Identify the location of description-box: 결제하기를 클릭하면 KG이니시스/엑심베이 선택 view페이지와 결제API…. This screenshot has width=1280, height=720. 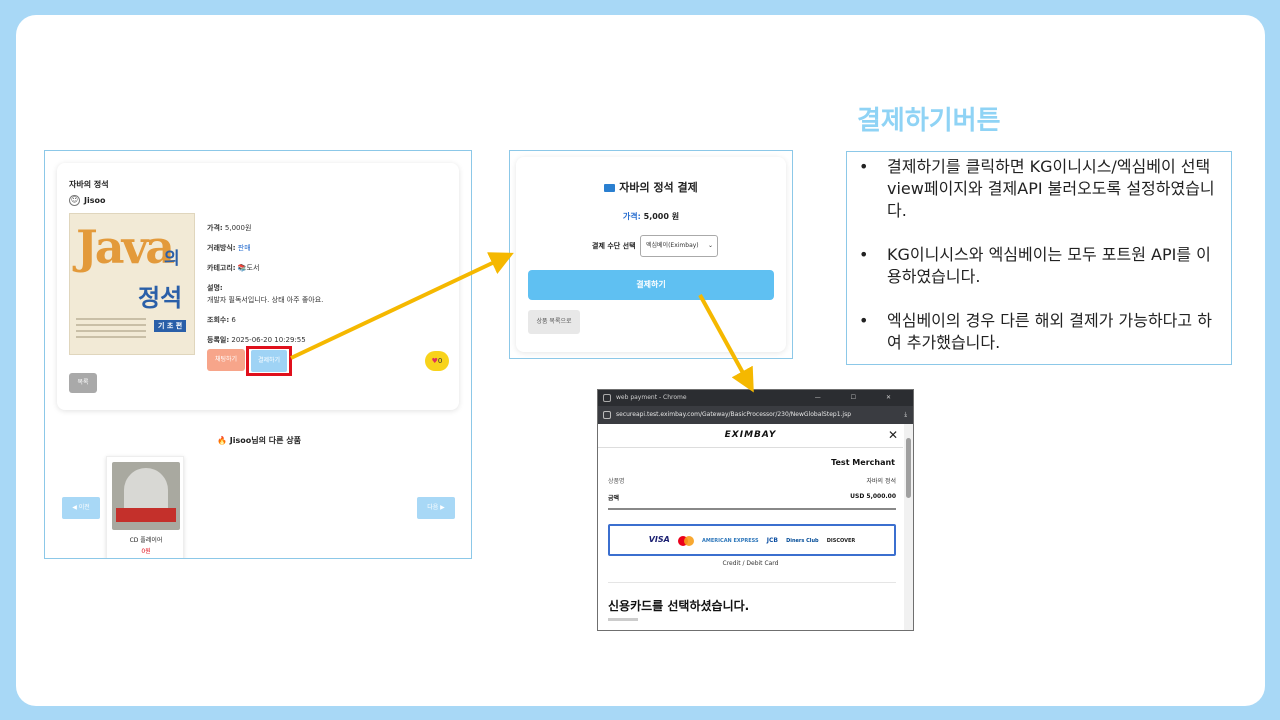
(1039, 258).